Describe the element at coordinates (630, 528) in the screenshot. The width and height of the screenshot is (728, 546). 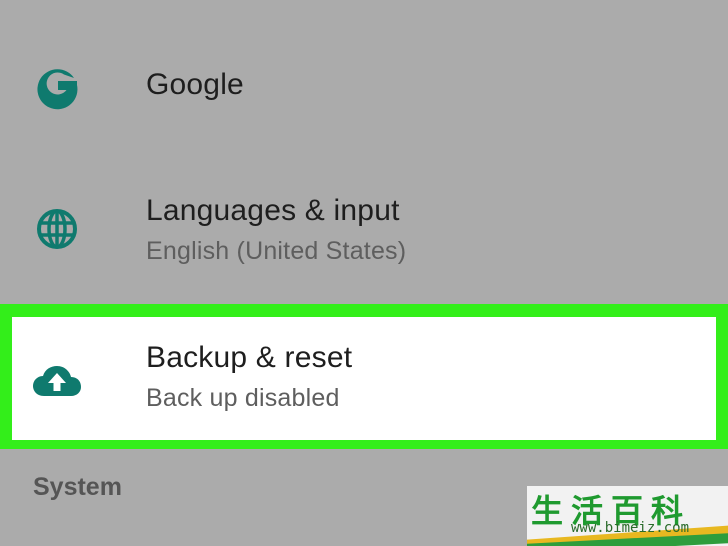
I see `watermark-url: www.bimeiz.com` at that location.